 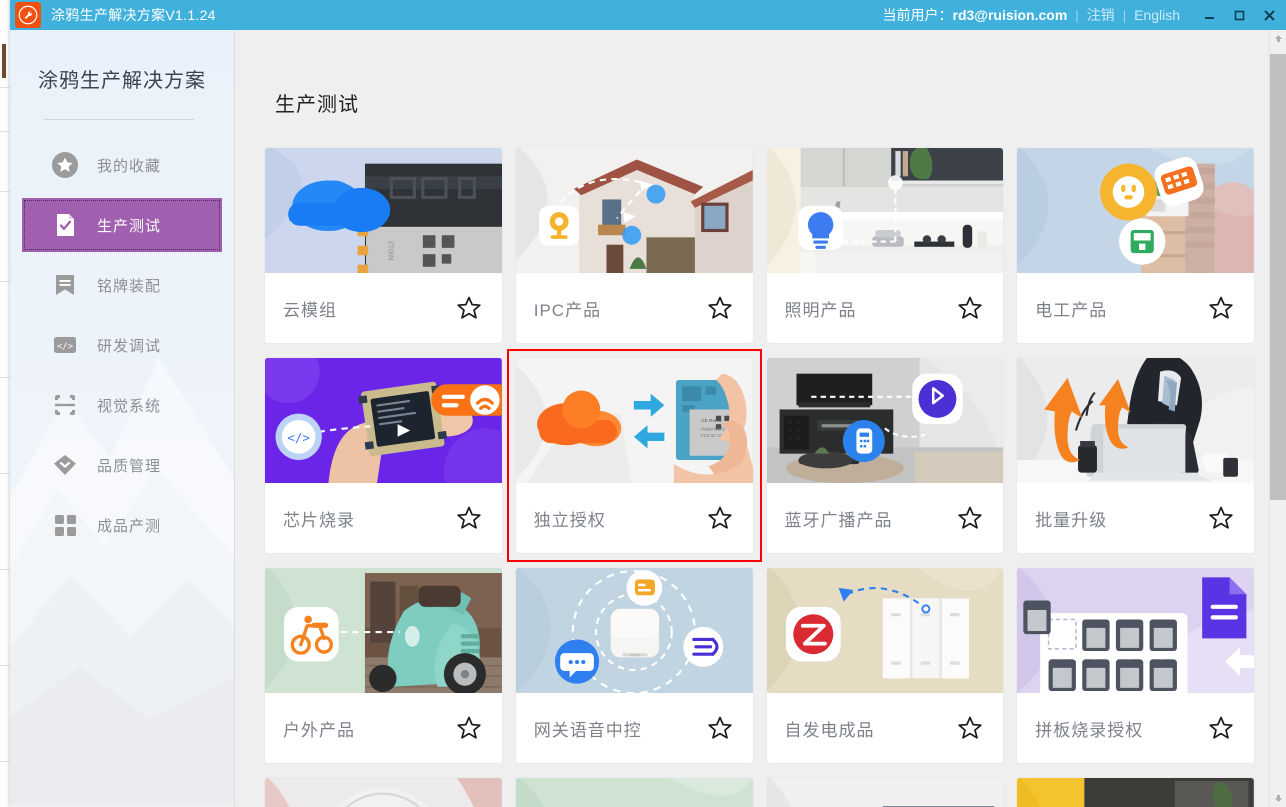 I want to click on wrench-logo-icon, so click(x=28, y=15).